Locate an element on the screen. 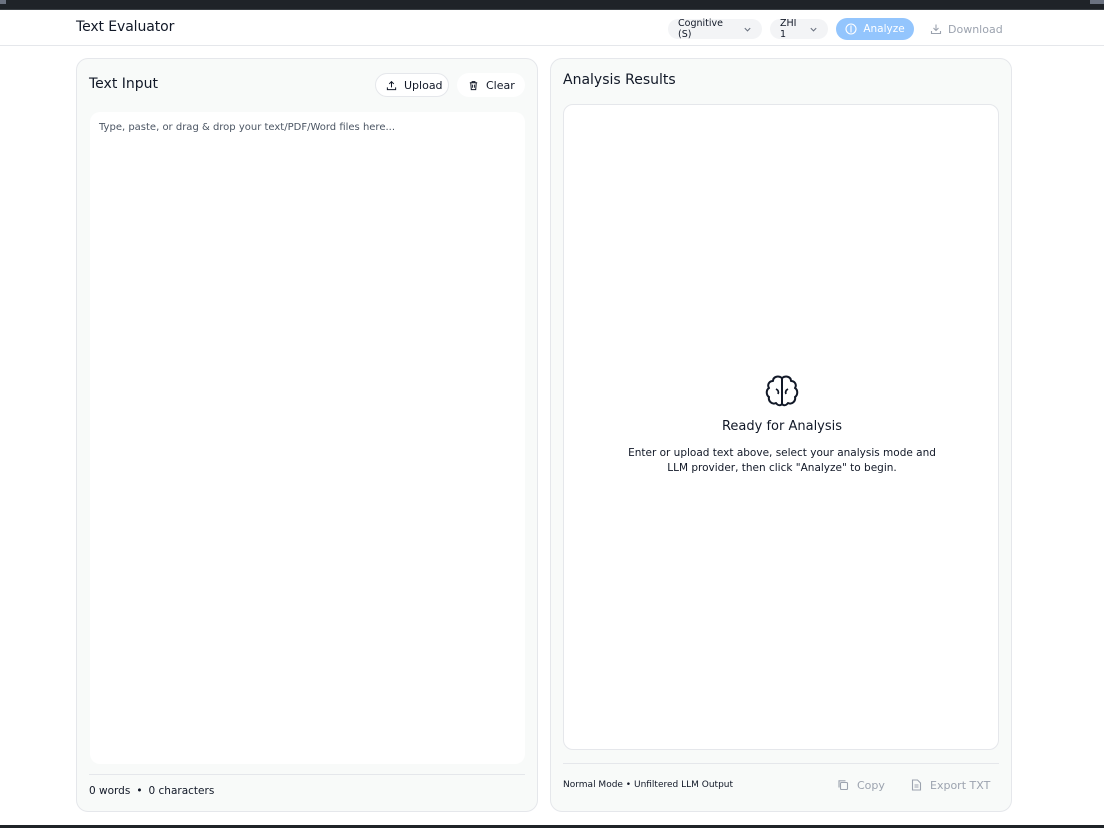 The height and width of the screenshot is (828, 1104). llm-provider-value: ZHI 1 is located at coordinates (788, 29).